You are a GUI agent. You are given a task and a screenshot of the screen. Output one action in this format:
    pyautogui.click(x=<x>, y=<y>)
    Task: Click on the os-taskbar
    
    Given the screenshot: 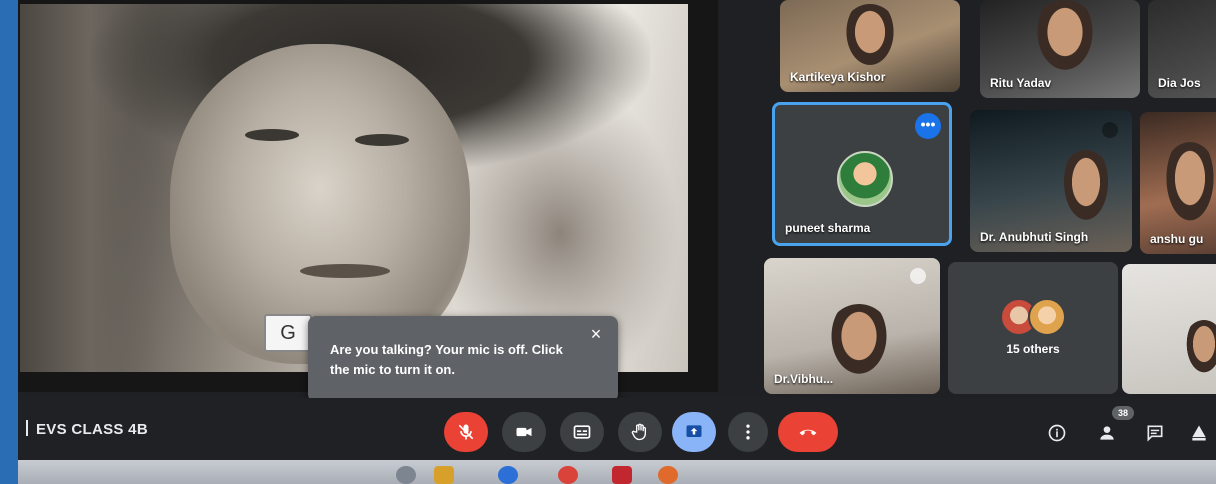 What is the action you would take?
    pyautogui.click(x=617, y=472)
    